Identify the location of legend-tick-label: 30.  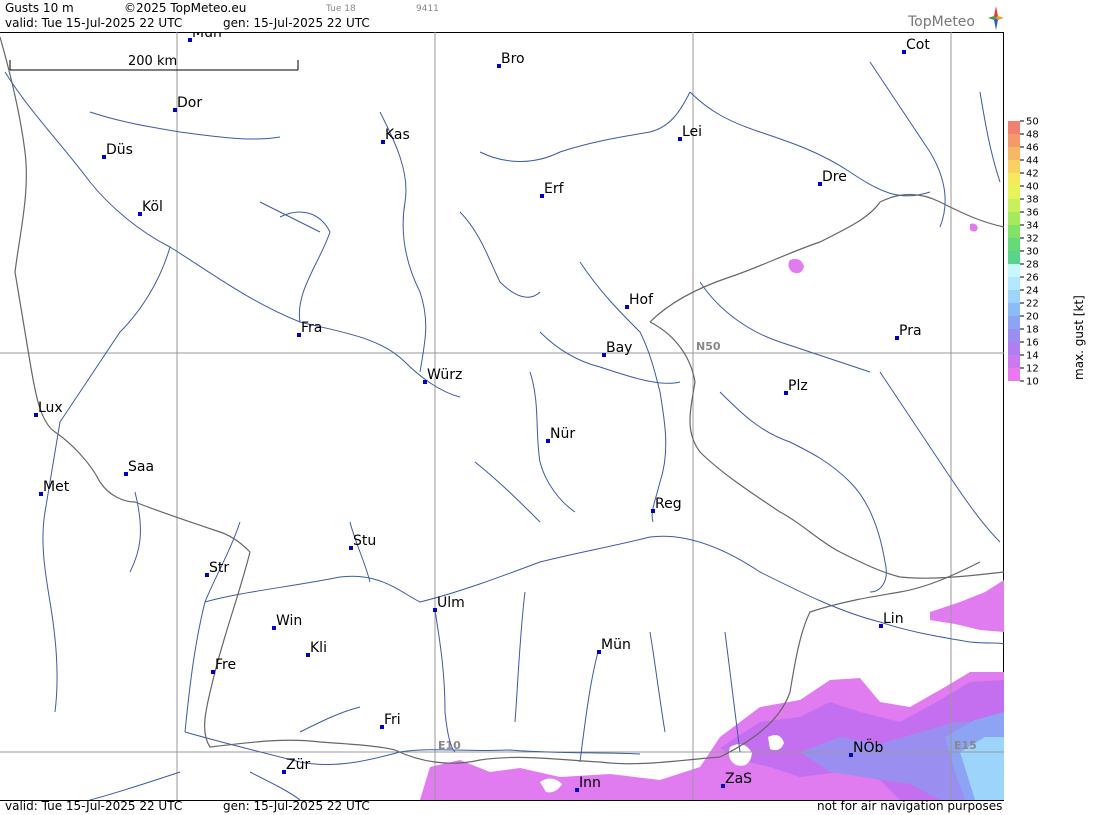
(1032, 252).